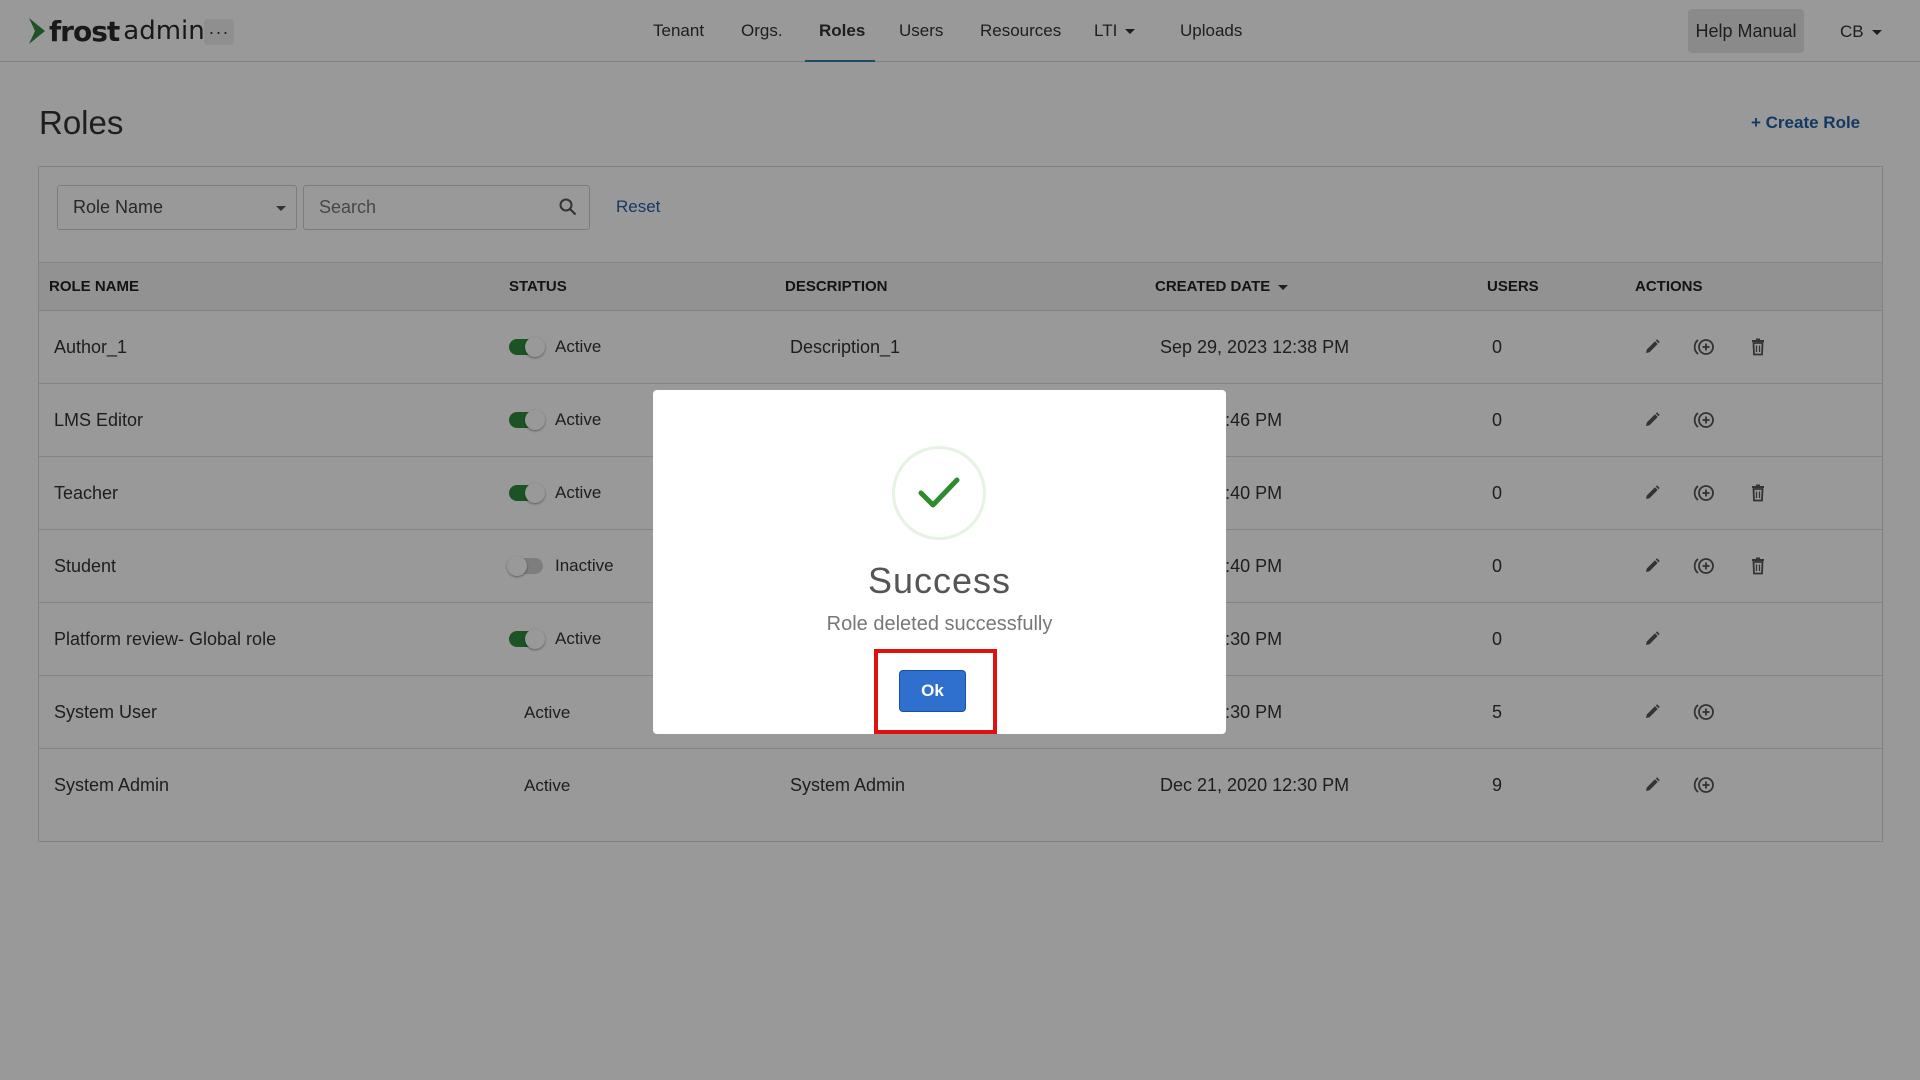 The height and width of the screenshot is (1080, 1920). I want to click on dialog-title: Success, so click(939, 580).